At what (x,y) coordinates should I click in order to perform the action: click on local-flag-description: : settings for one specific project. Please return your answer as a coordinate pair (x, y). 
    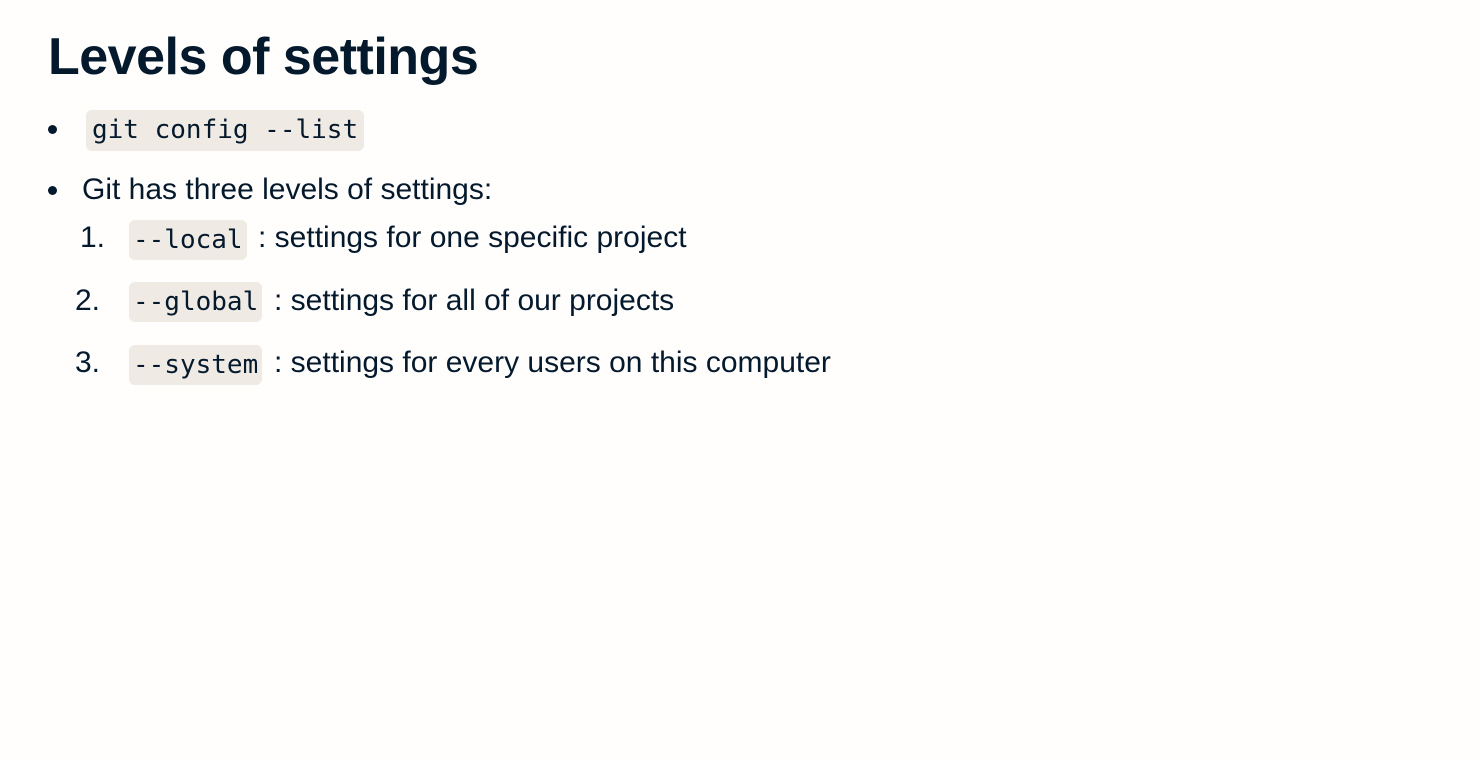
    Looking at the image, I should click on (472, 237).